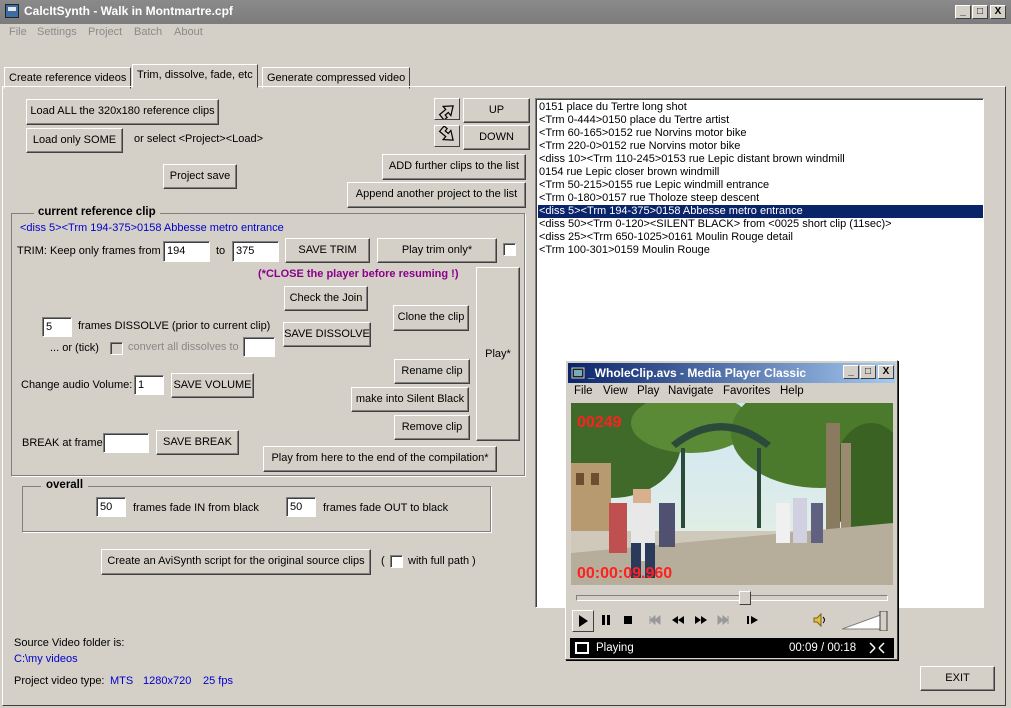 This screenshot has height=708, width=1011. What do you see at coordinates (732, 648) in the screenshot?
I see `player-status-bar: Playing 00:09 / 00:18` at bounding box center [732, 648].